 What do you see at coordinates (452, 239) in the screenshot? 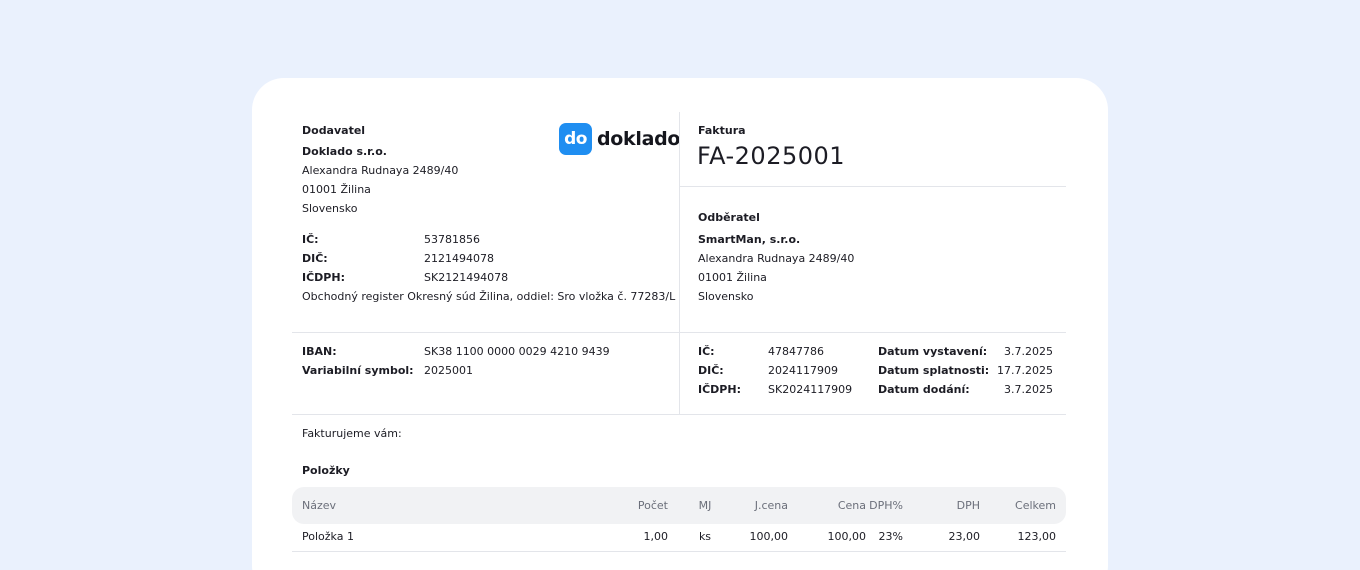
I see `supplier-ico: 53781856` at bounding box center [452, 239].